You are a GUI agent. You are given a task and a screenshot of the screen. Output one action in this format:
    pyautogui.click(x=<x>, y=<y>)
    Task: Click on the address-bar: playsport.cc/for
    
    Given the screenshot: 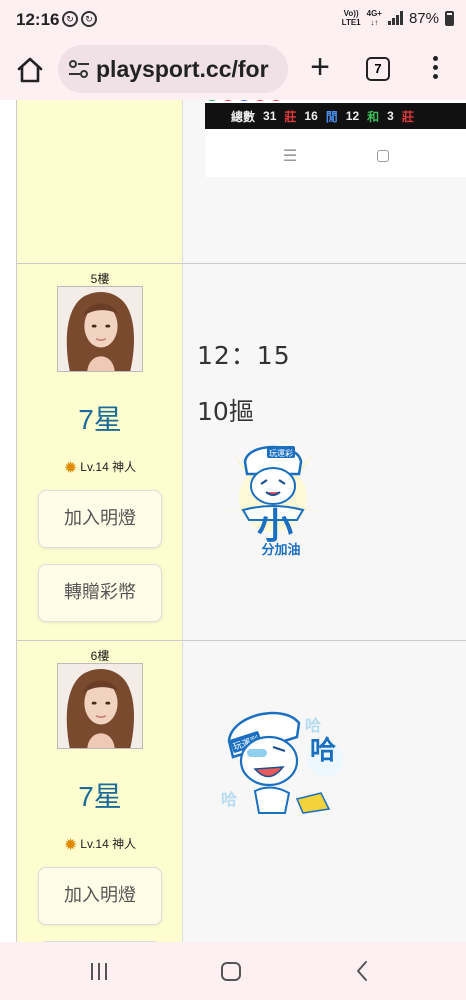 What is the action you would take?
    pyautogui.click(x=173, y=69)
    